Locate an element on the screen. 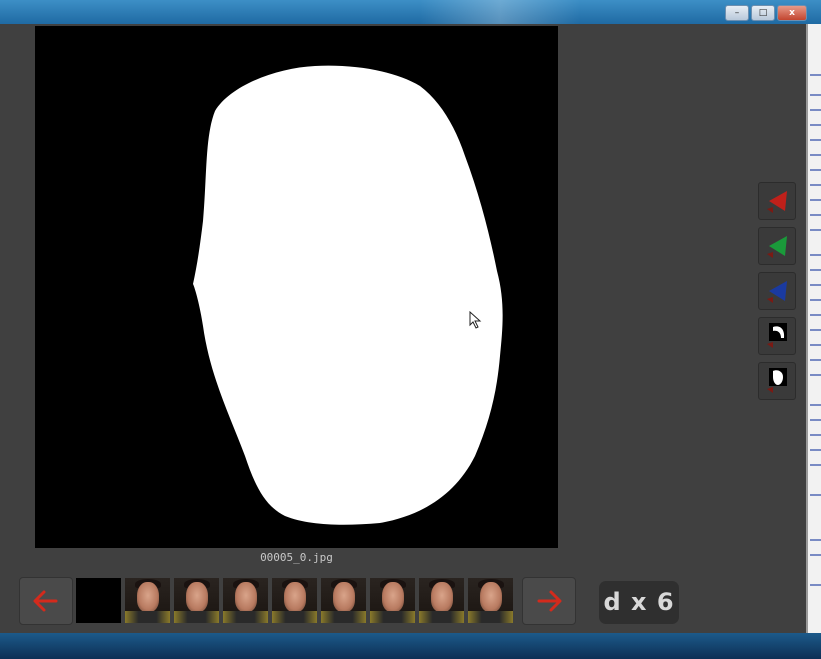 The width and height of the screenshot is (821, 659). previous-frame-button is located at coordinates (46, 601).